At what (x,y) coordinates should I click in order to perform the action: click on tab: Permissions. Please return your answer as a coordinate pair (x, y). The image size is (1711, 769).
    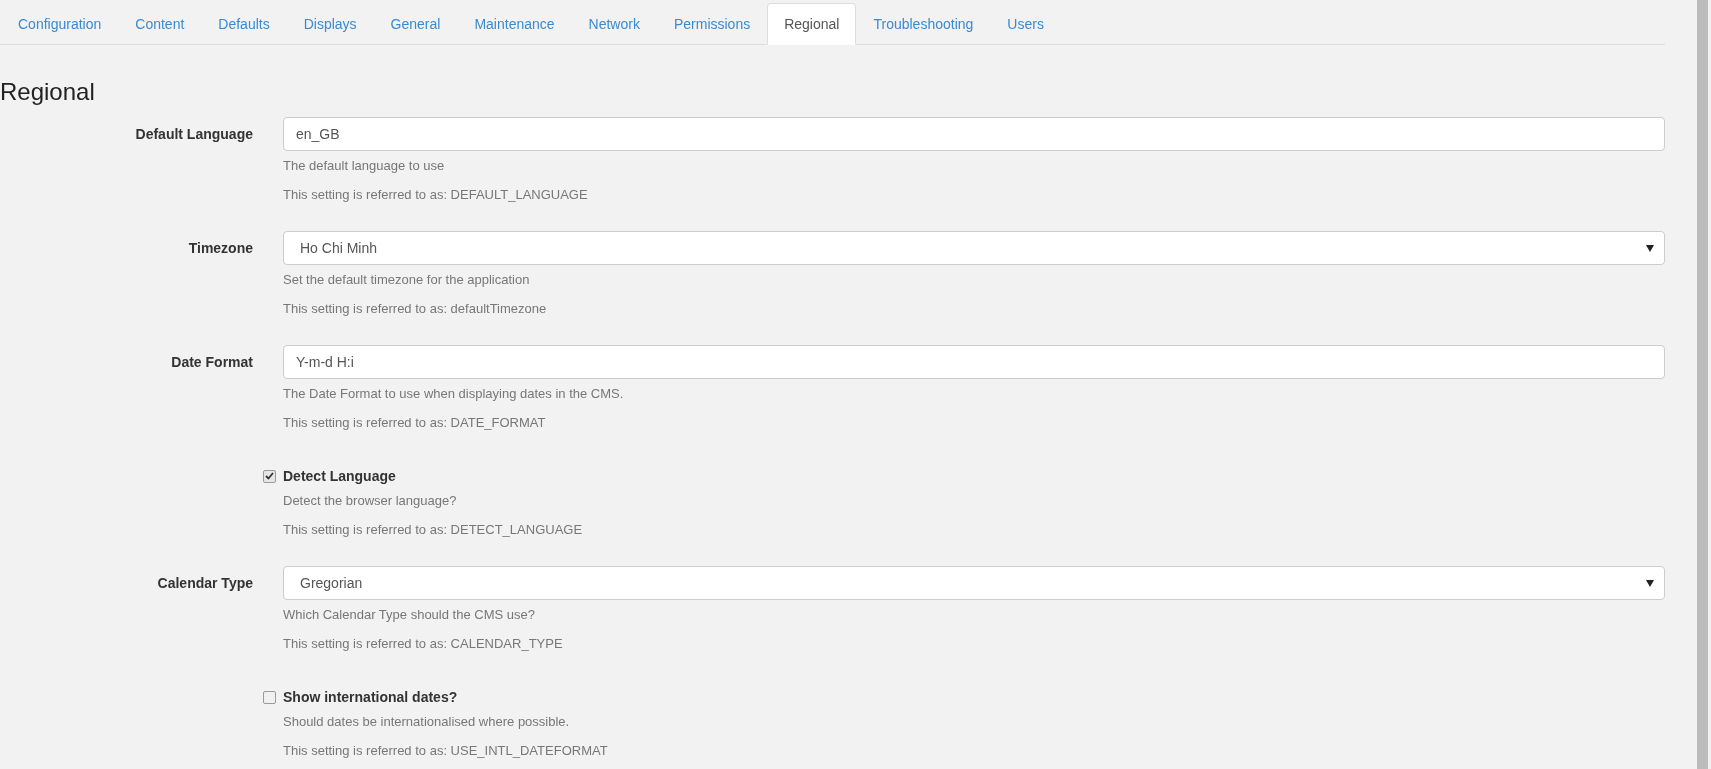
    Looking at the image, I should click on (712, 24).